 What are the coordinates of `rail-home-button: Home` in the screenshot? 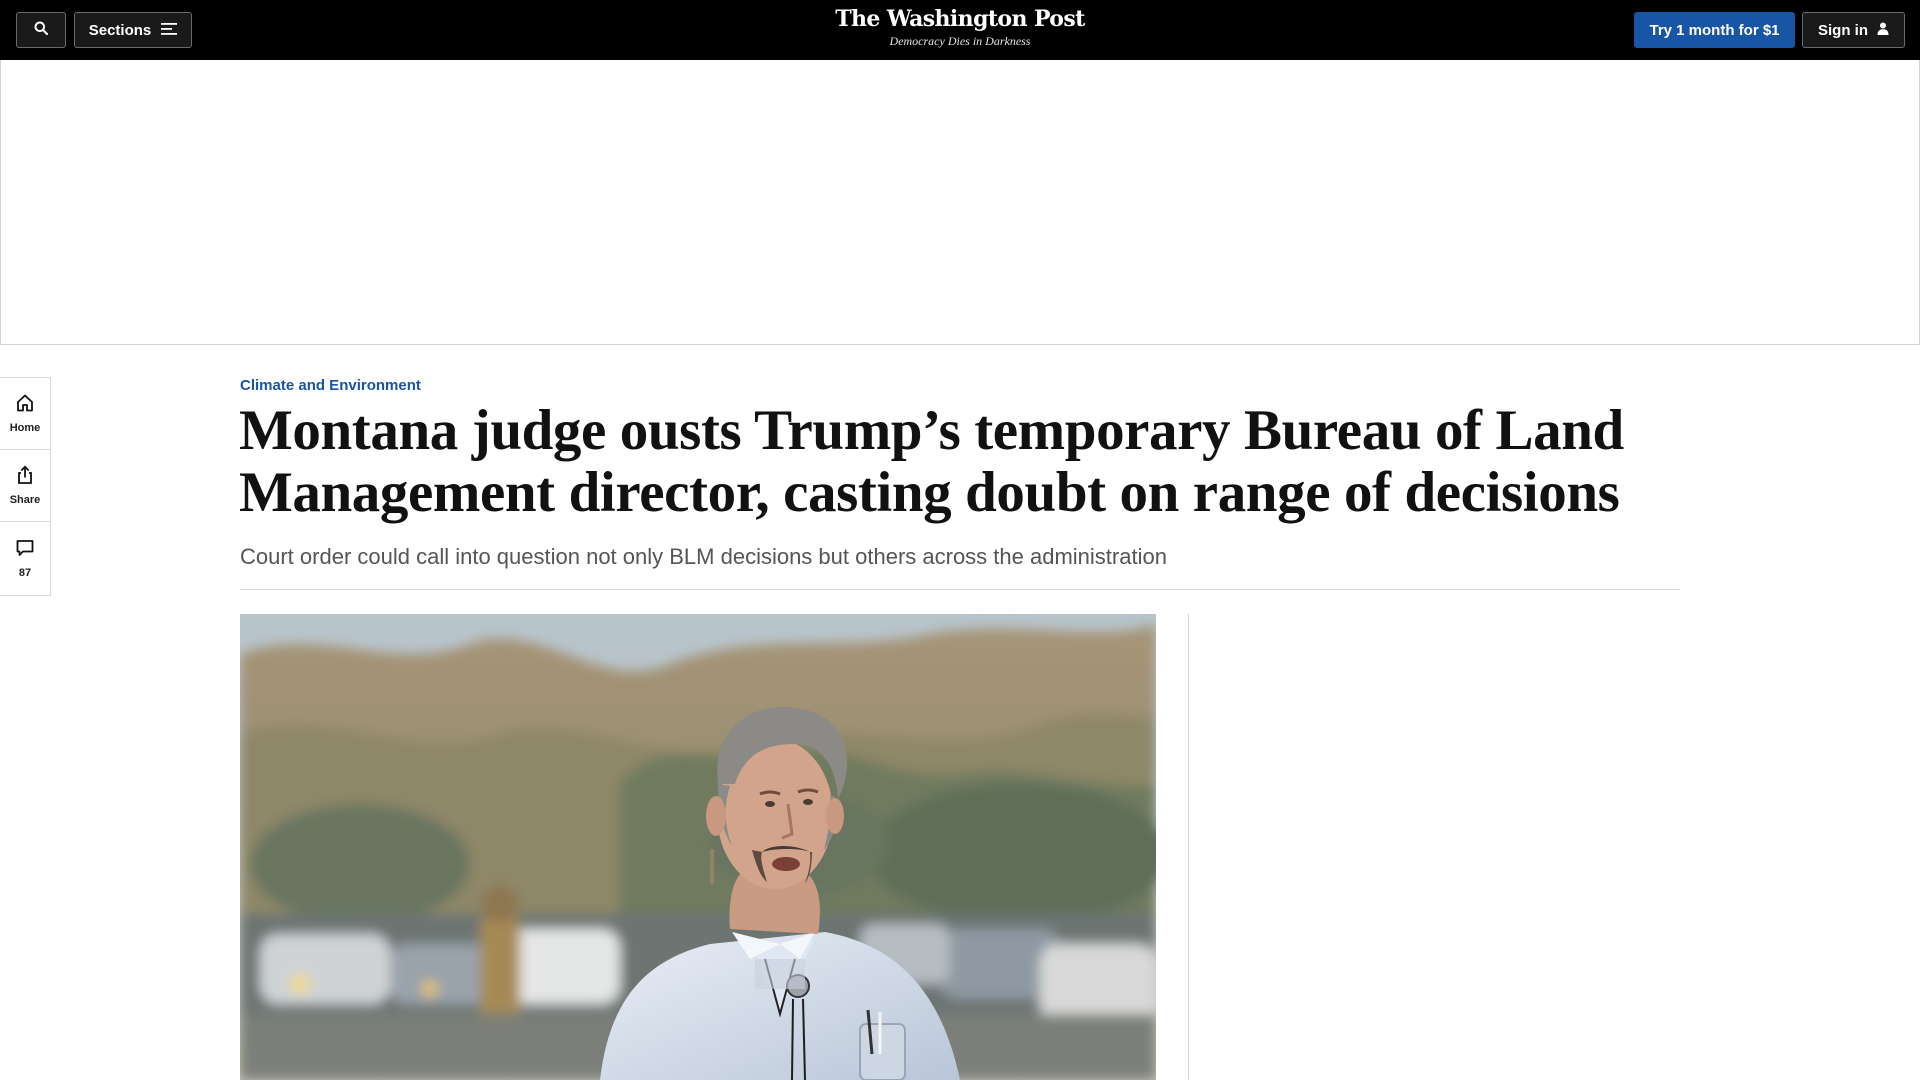 It's located at (25, 414).